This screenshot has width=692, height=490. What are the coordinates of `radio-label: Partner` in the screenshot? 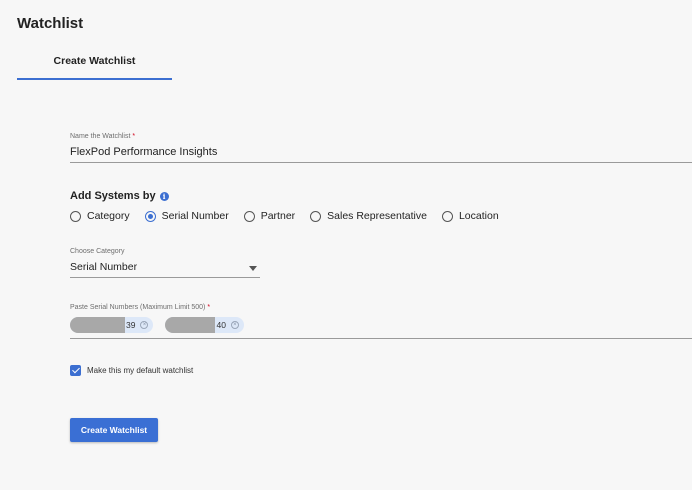 It's located at (278, 216).